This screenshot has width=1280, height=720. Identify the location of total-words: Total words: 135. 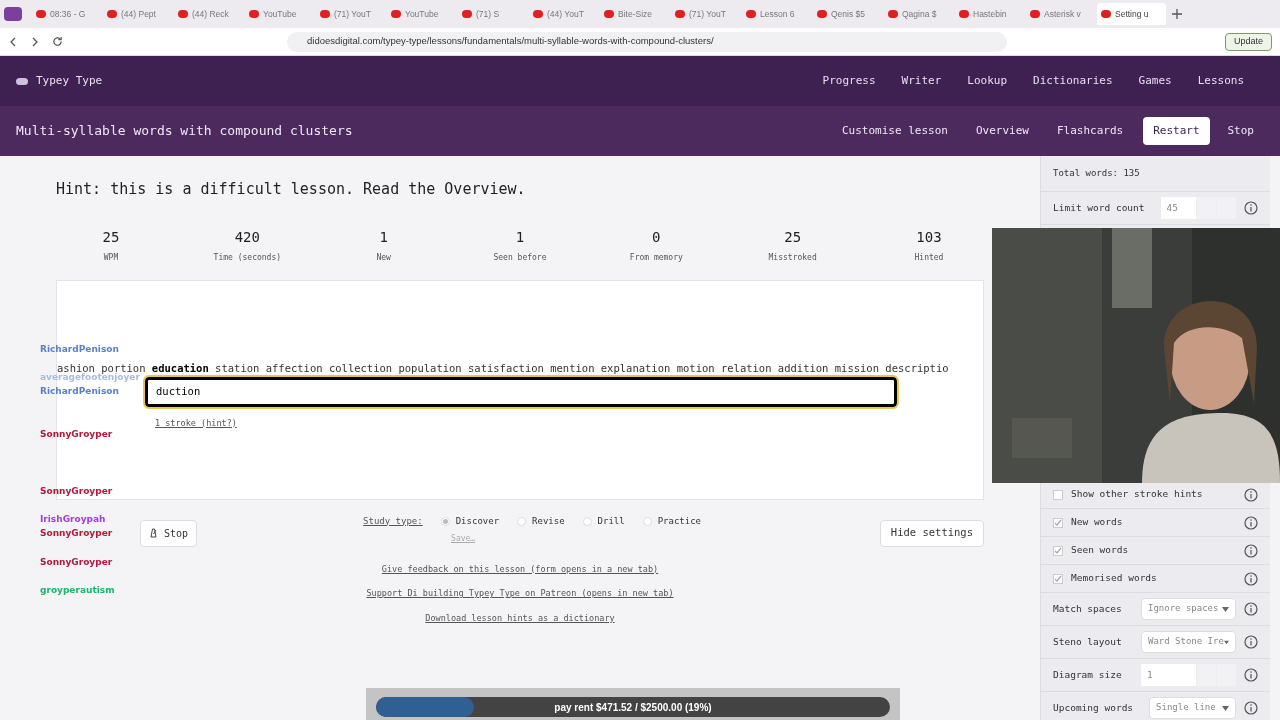
(1155, 174).